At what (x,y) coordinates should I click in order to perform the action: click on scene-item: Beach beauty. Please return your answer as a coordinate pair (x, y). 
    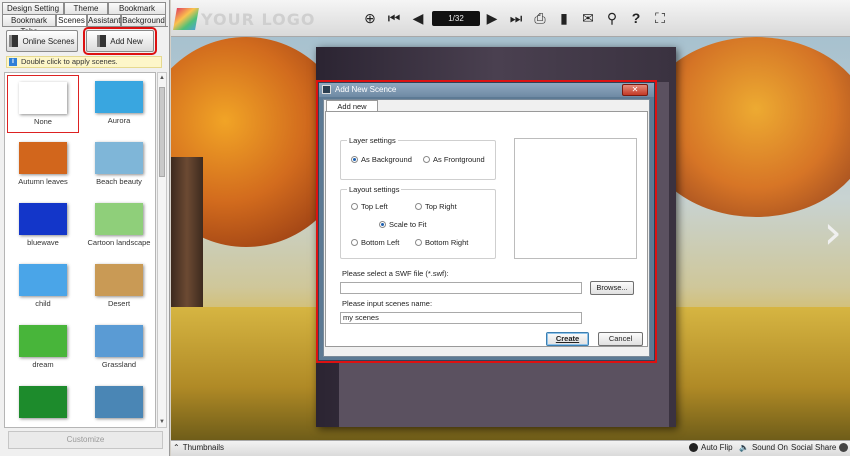
    Looking at the image, I should click on (119, 165).